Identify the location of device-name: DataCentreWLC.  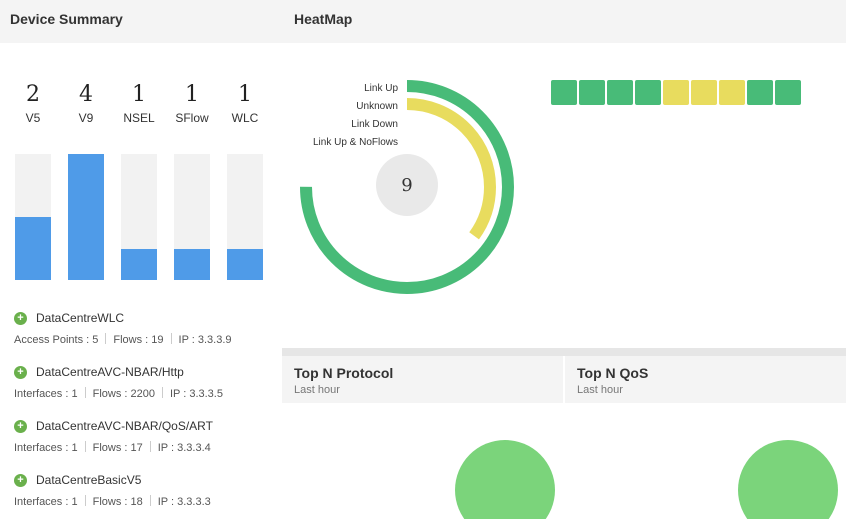
(80, 318).